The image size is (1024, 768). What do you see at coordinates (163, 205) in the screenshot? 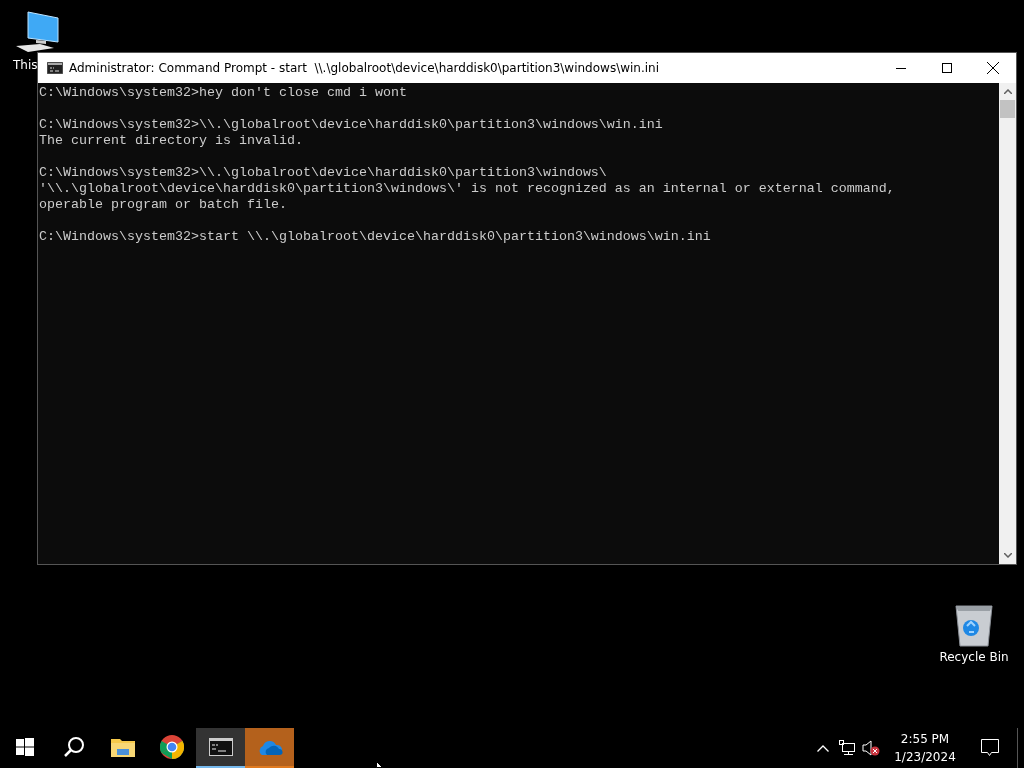
I see `console-line: operable program or batch file.` at bounding box center [163, 205].